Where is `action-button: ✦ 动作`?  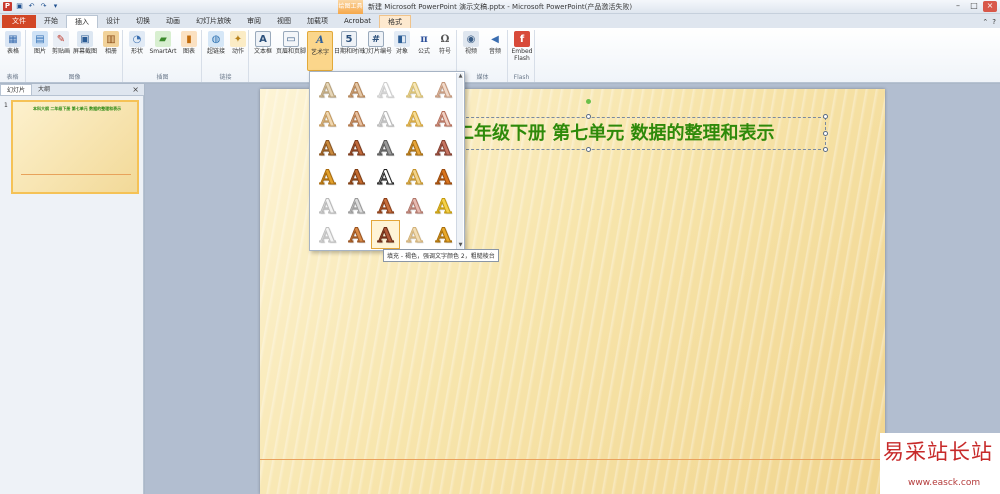 action-button: ✦ 动作 is located at coordinates (238, 43).